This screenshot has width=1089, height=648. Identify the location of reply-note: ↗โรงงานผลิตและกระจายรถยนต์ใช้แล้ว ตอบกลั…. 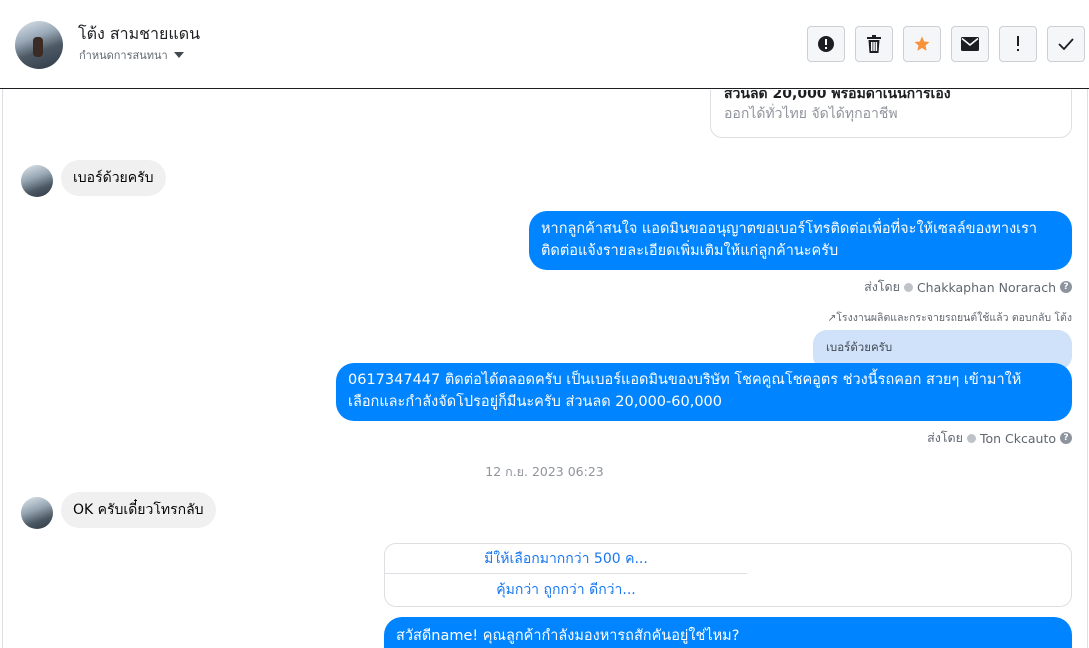
(949, 317).